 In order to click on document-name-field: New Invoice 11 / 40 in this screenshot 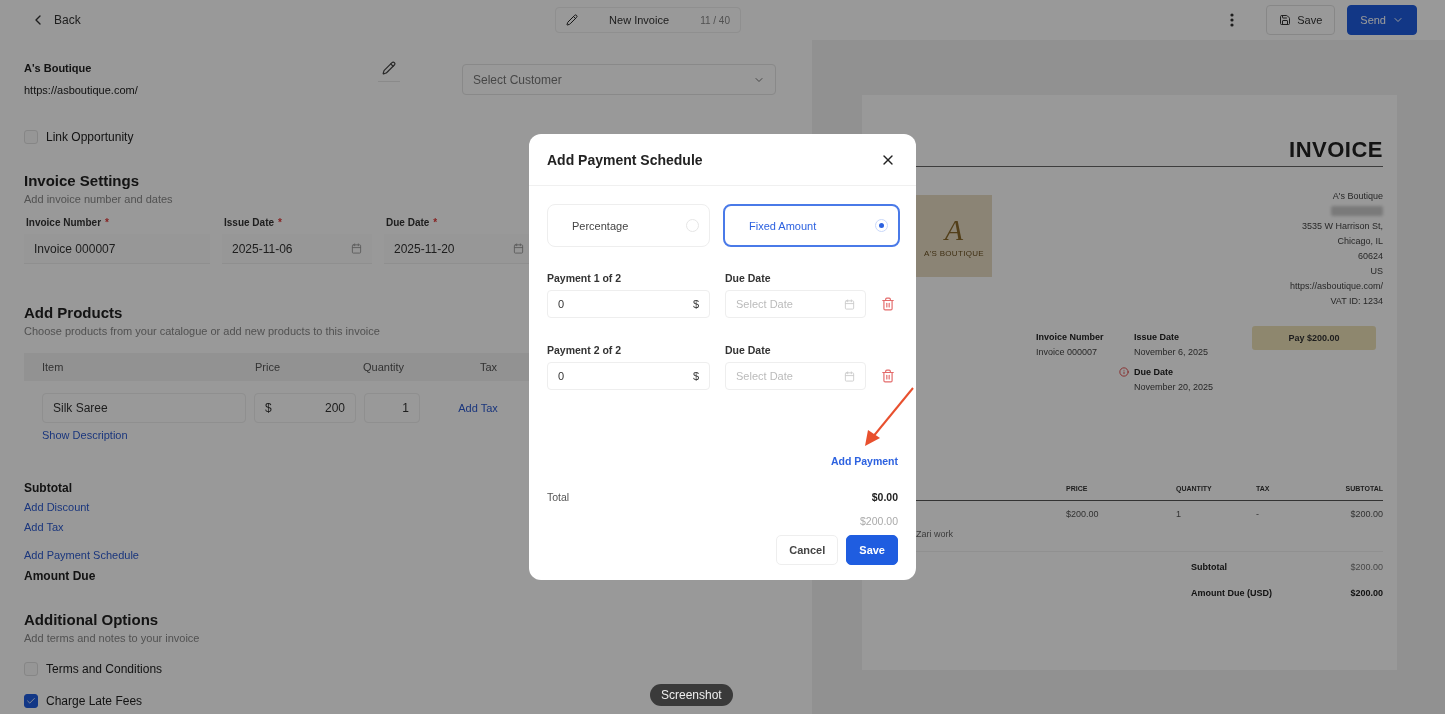, I will do `click(648, 20)`.